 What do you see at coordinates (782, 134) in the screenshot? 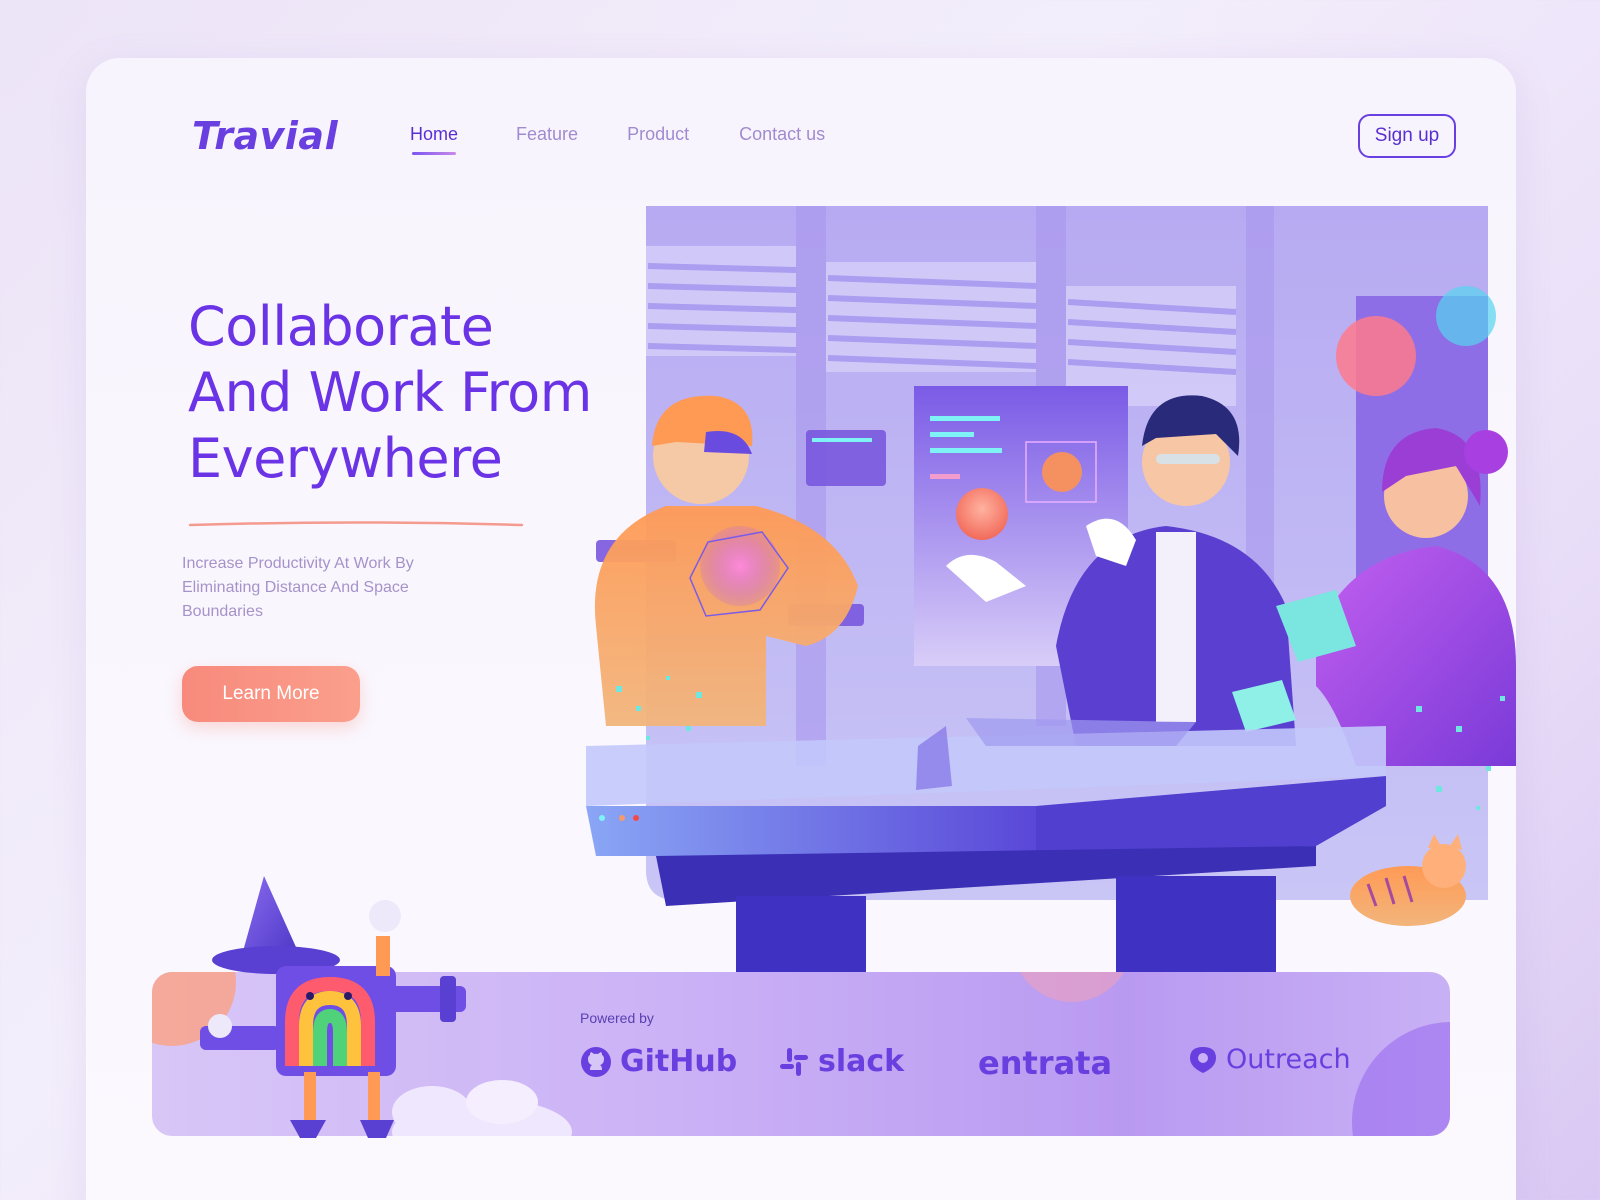
I see `nav-contact-us: Contact us` at bounding box center [782, 134].